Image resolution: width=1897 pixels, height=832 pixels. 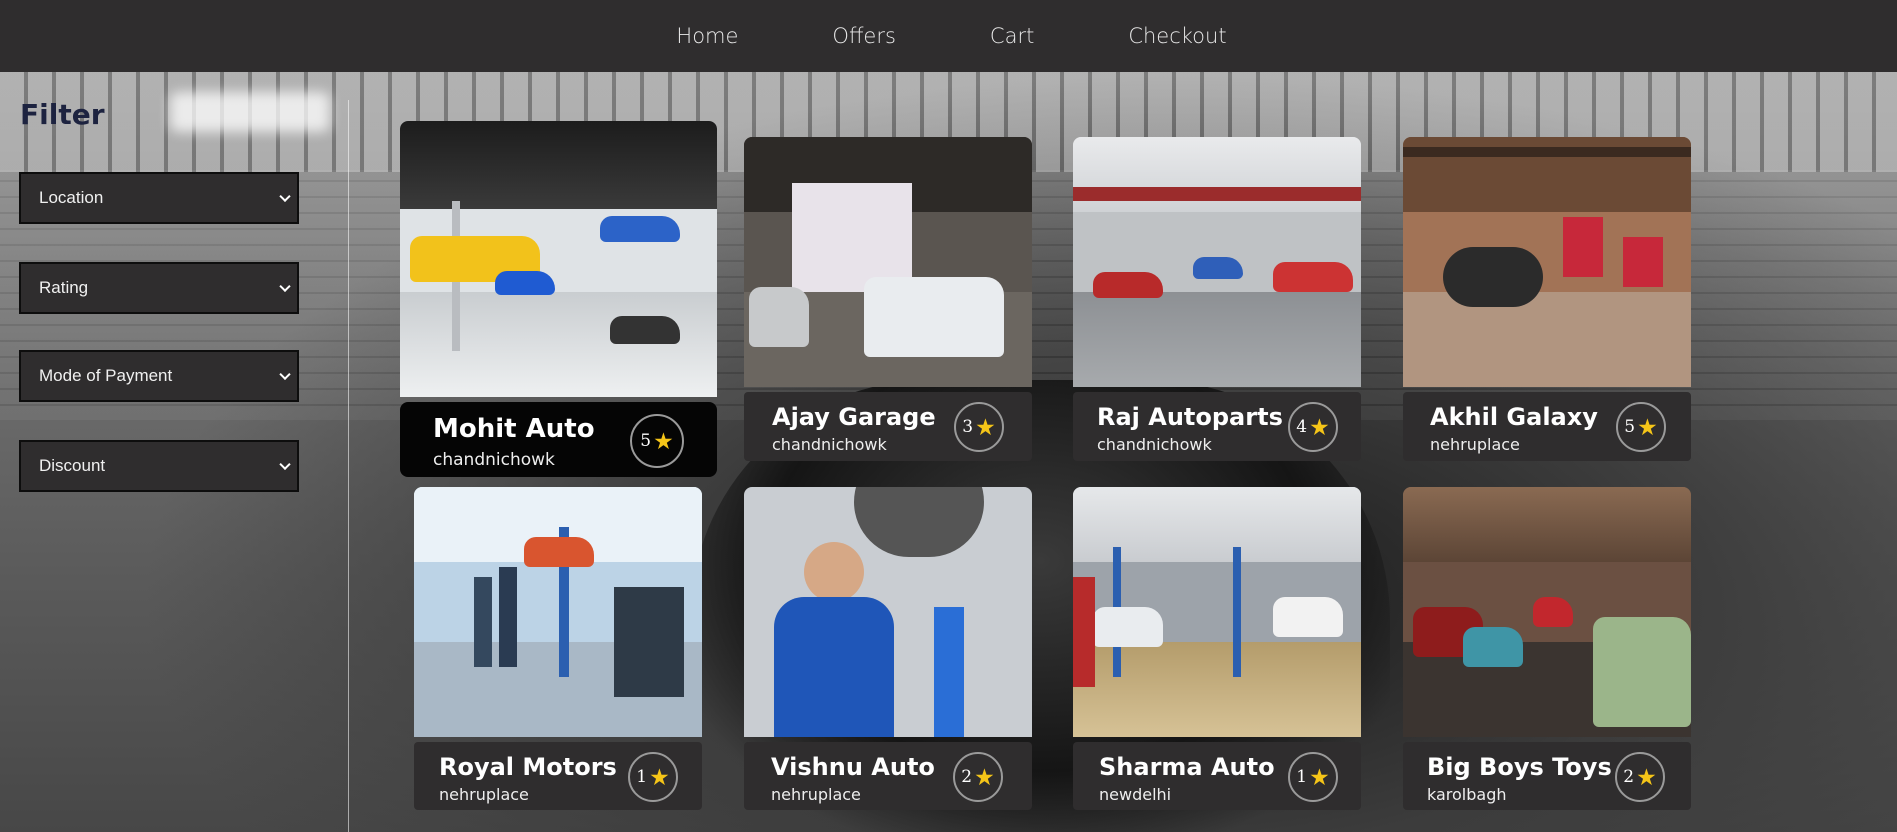 I want to click on garage-info: Raj Autoparts chandnichowk 4 ★, so click(x=1217, y=426).